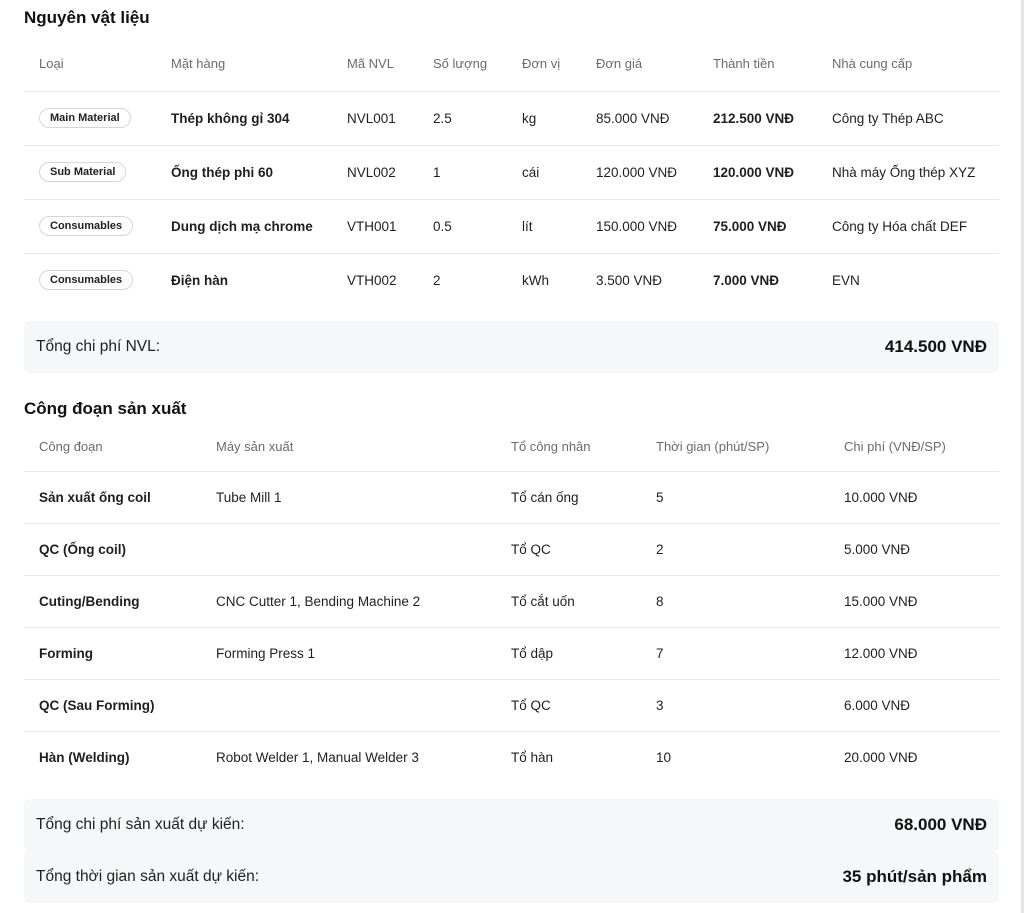 The height and width of the screenshot is (913, 1024). Describe the element at coordinates (244, 171) in the screenshot. I see `item-name: Ống thép phi 60` at that location.